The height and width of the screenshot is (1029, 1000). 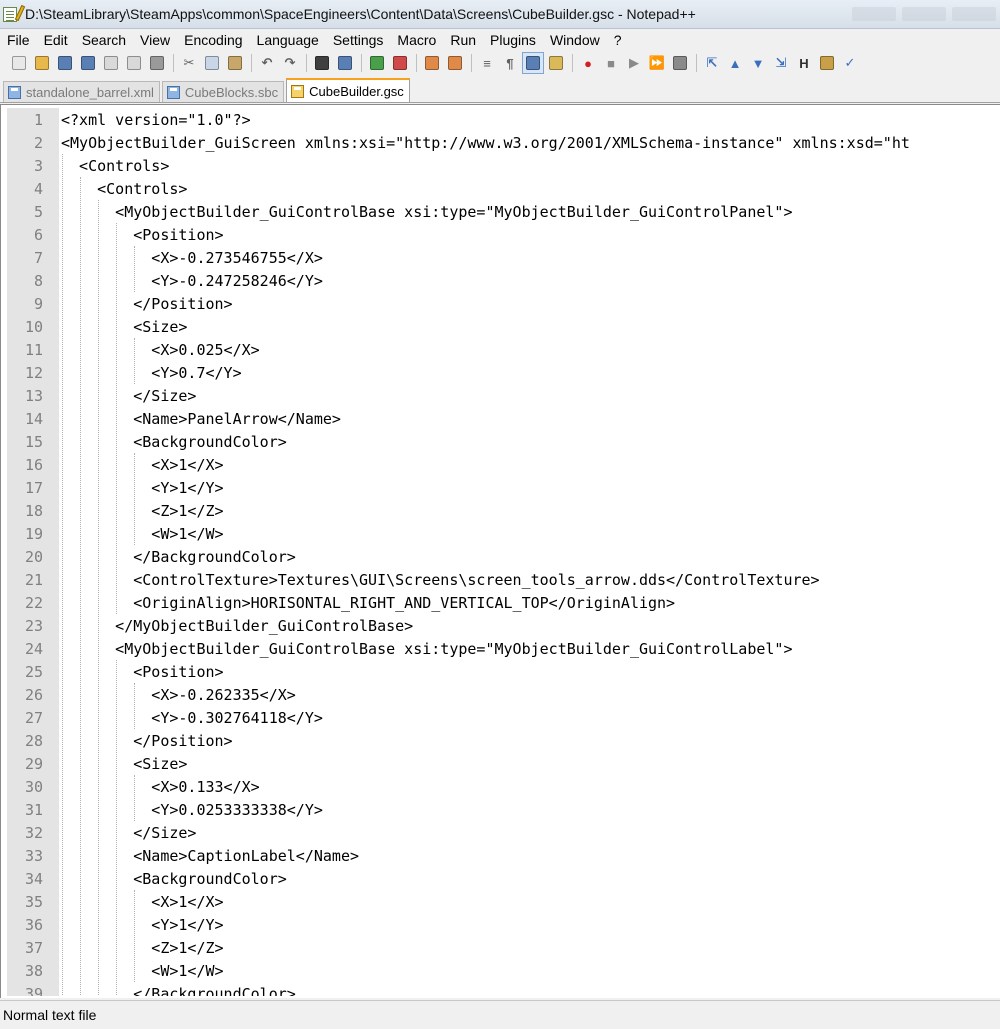 What do you see at coordinates (588, 63) in the screenshot?
I see `record-macro-button: ●` at bounding box center [588, 63].